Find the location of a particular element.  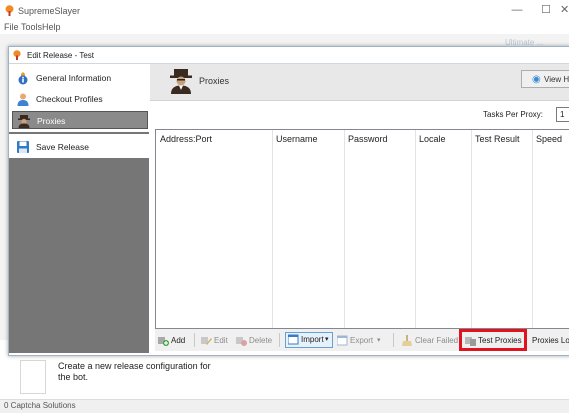

column-header-speed: Speed is located at coordinates (551, 139).